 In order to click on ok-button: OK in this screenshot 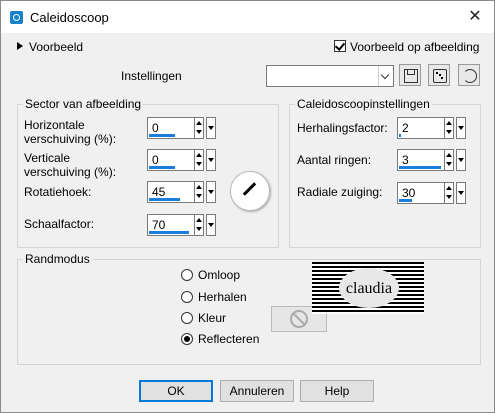, I will do `click(176, 391)`.